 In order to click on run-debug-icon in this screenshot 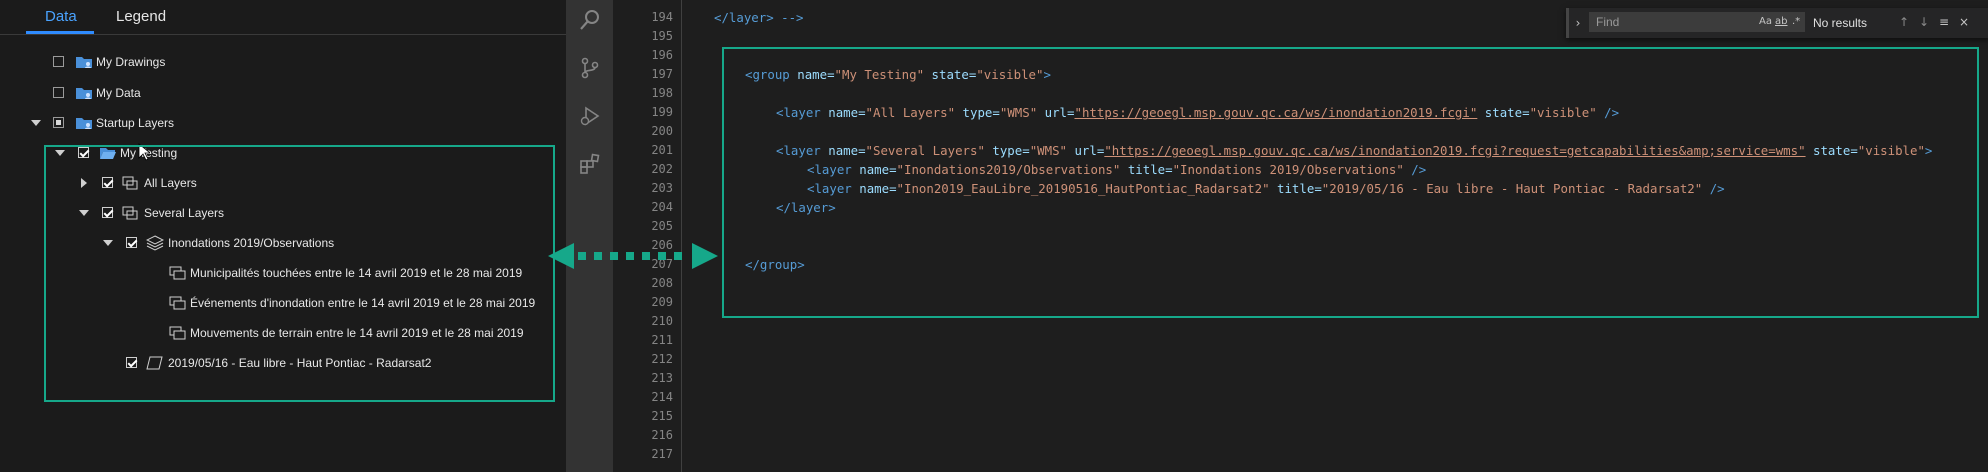, I will do `click(590, 116)`.